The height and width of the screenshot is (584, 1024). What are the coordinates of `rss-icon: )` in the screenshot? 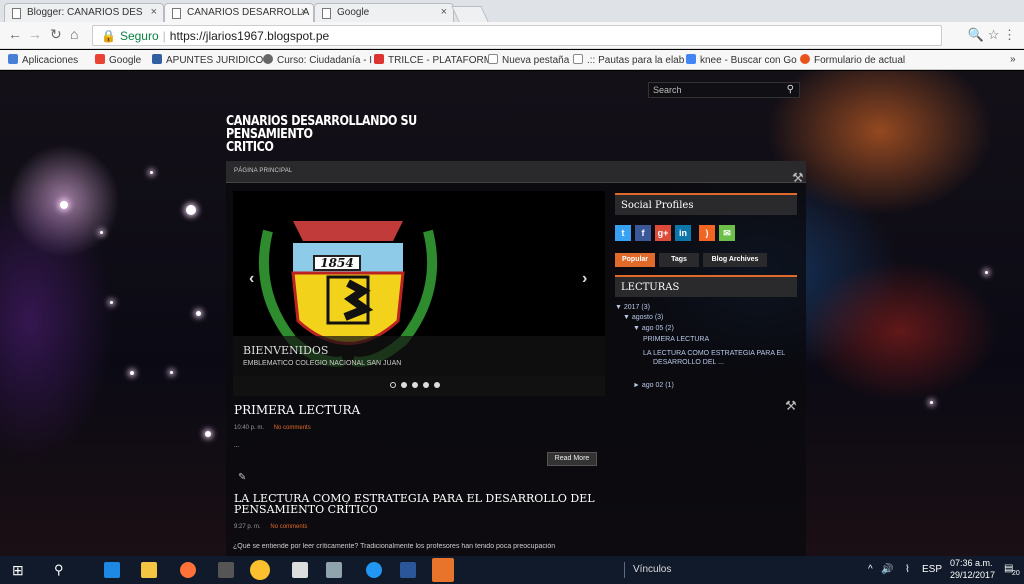 It's located at (707, 233).